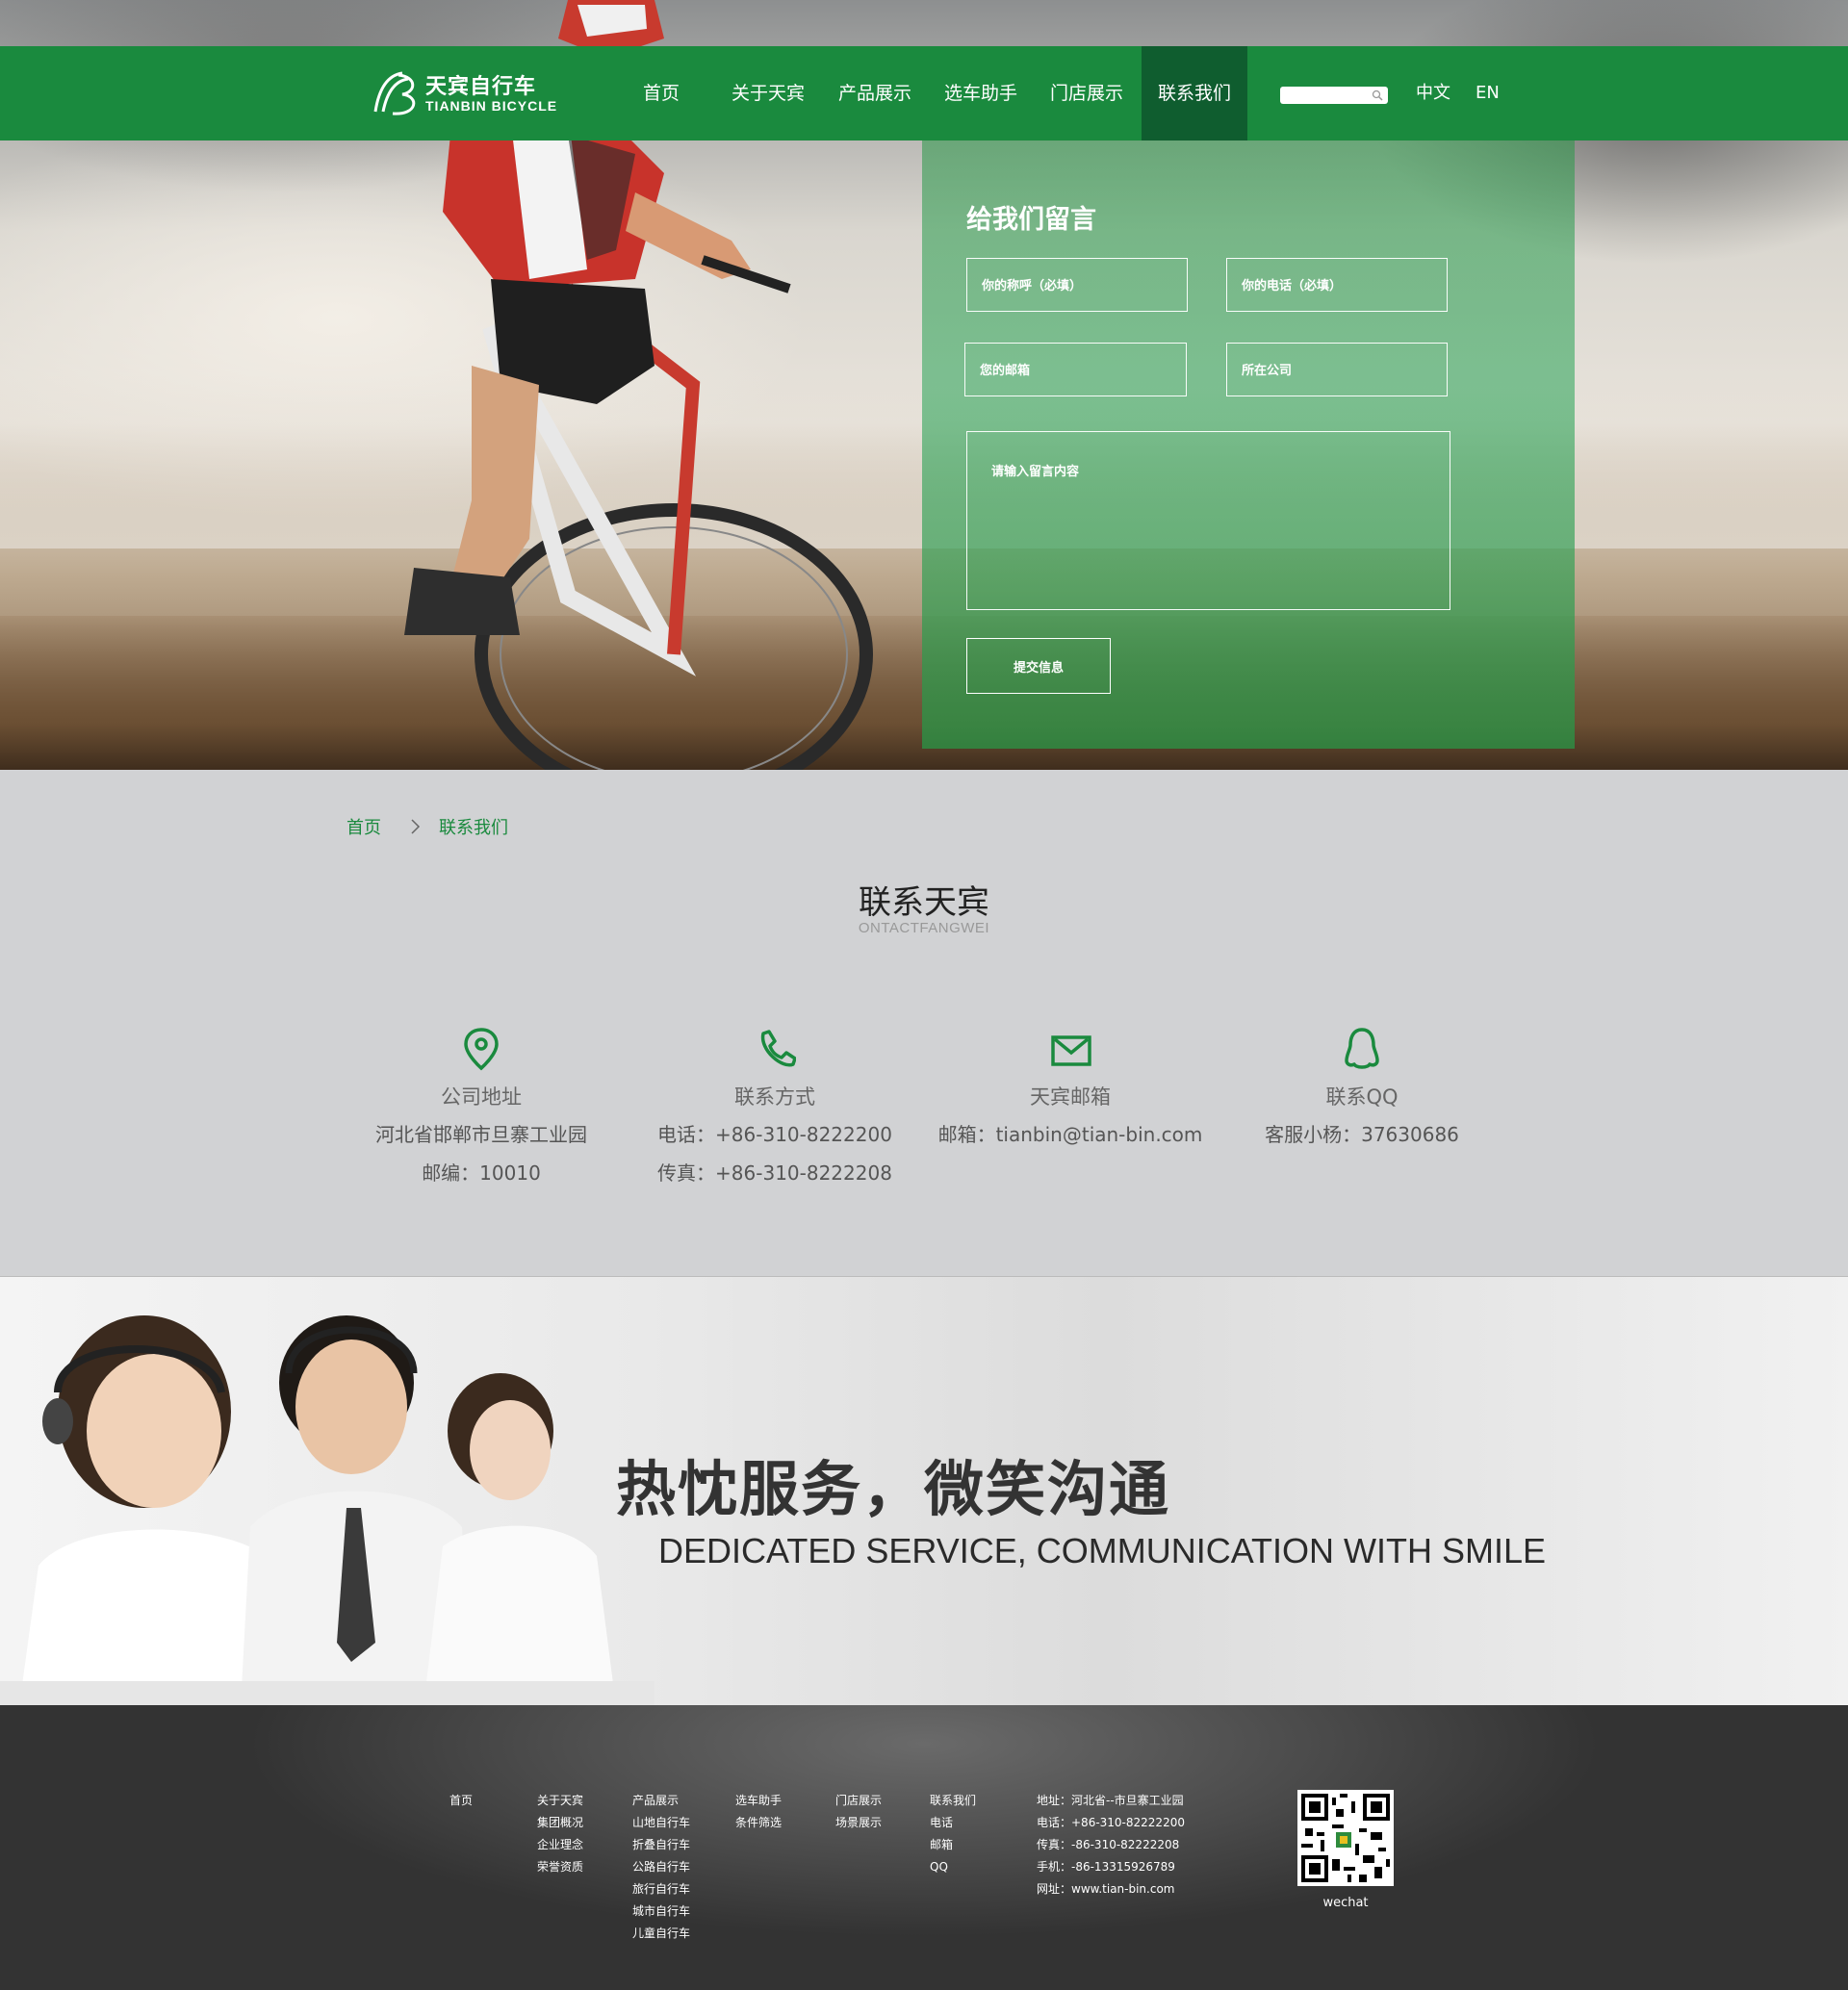 This screenshot has width=1848, height=1990. What do you see at coordinates (1070, 1134) in the screenshot?
I see `card-line: 邮箱：tianbin@tian-bin.com` at bounding box center [1070, 1134].